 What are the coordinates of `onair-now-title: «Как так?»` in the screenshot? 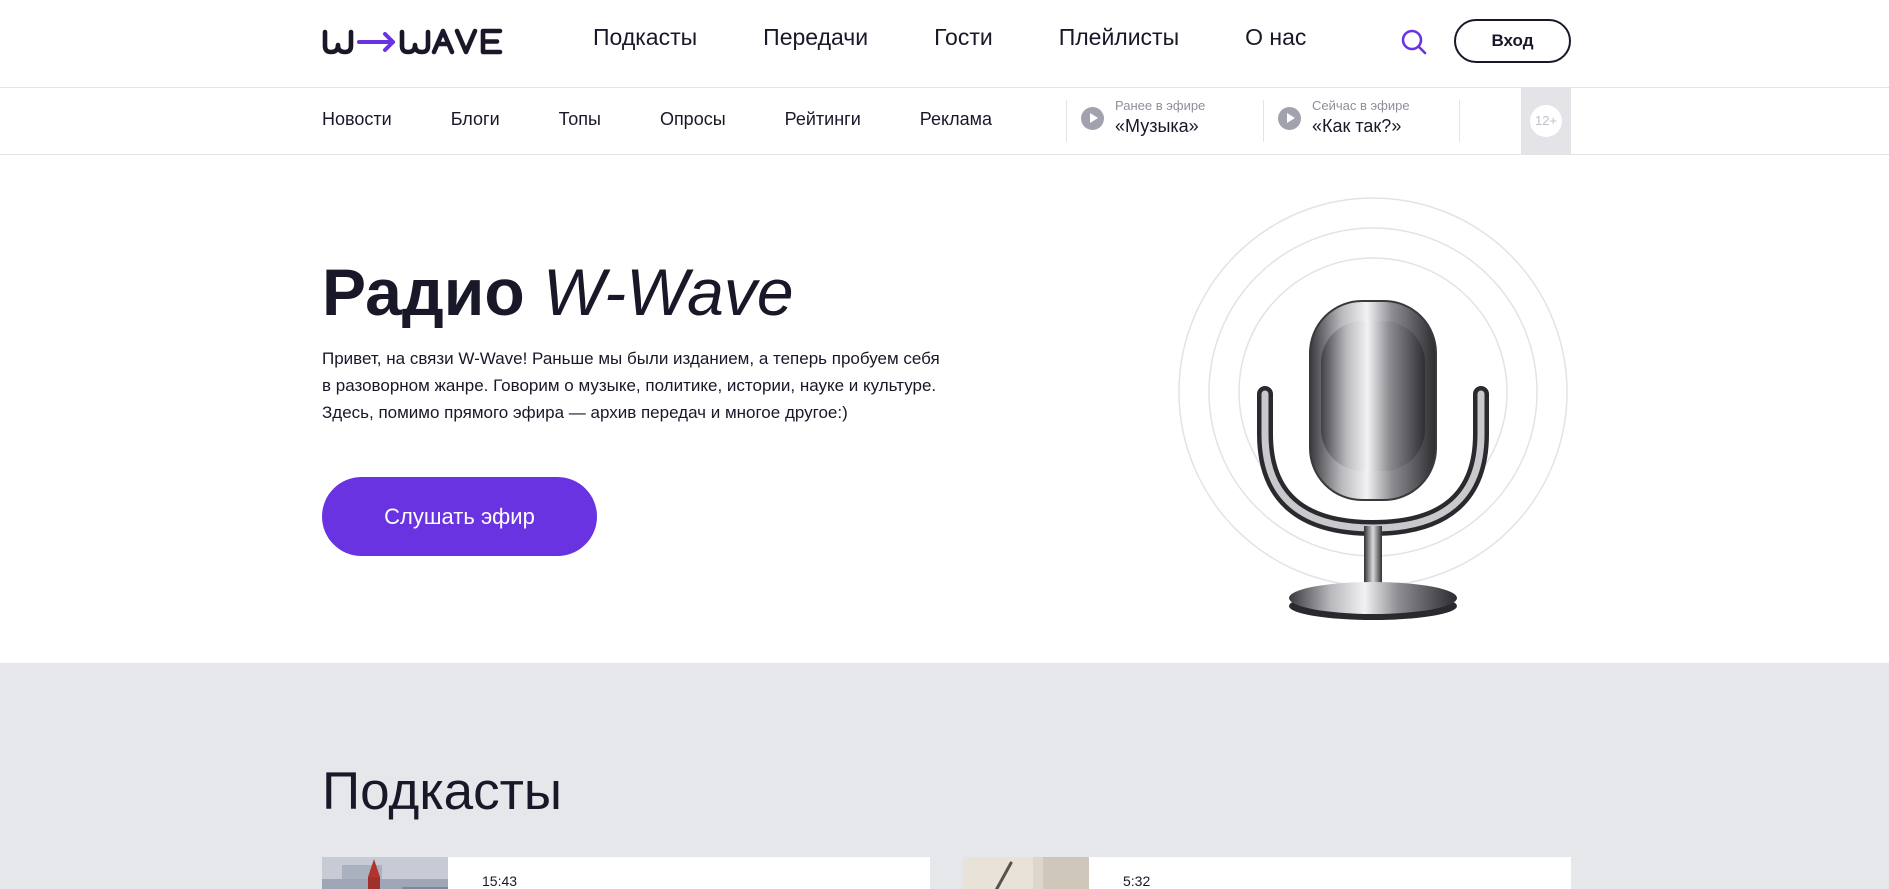 It's located at (1357, 126).